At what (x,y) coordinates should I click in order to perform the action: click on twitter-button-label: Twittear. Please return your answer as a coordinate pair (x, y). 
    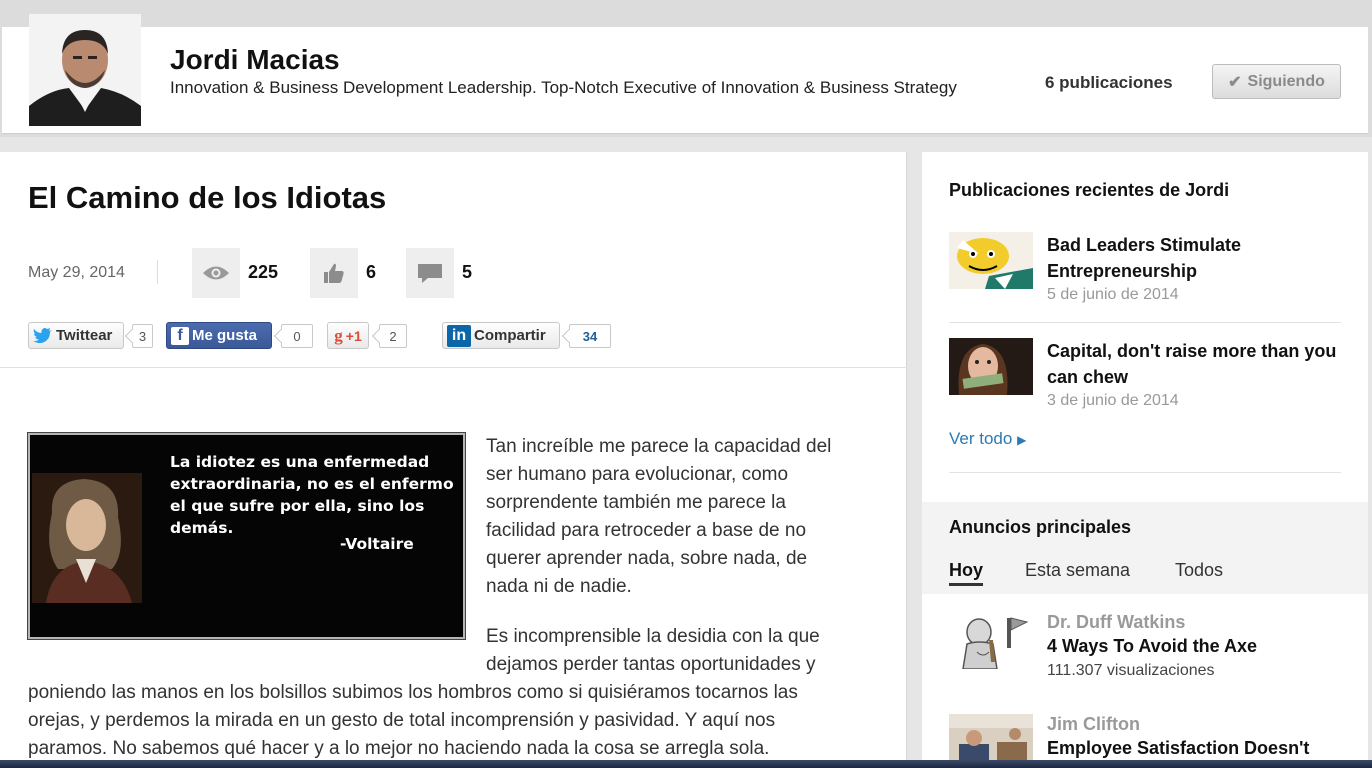
    Looking at the image, I should click on (84, 335).